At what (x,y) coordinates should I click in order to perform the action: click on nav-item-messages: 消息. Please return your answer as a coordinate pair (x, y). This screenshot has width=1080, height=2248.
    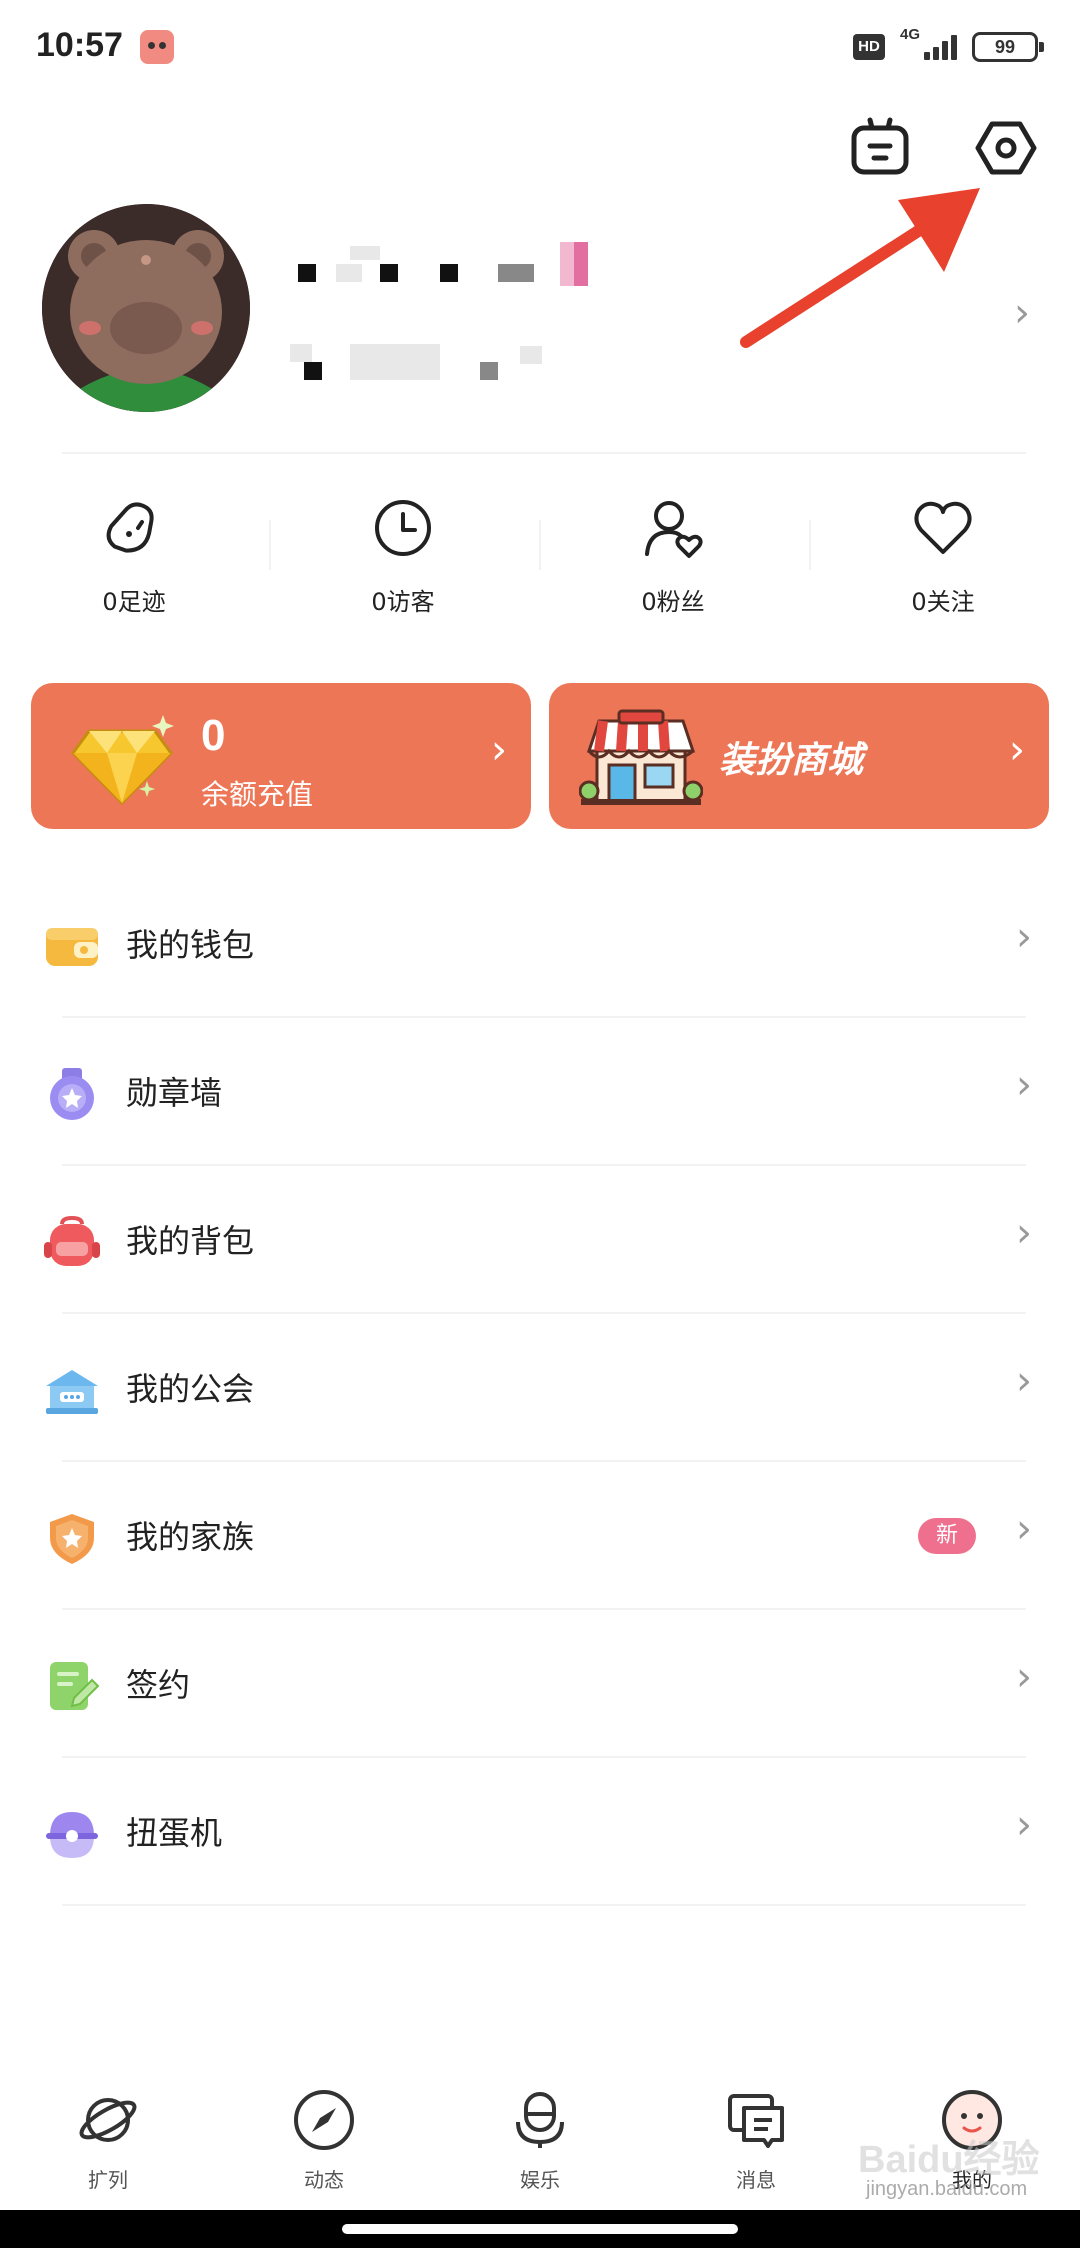
    Looking at the image, I should click on (756, 2140).